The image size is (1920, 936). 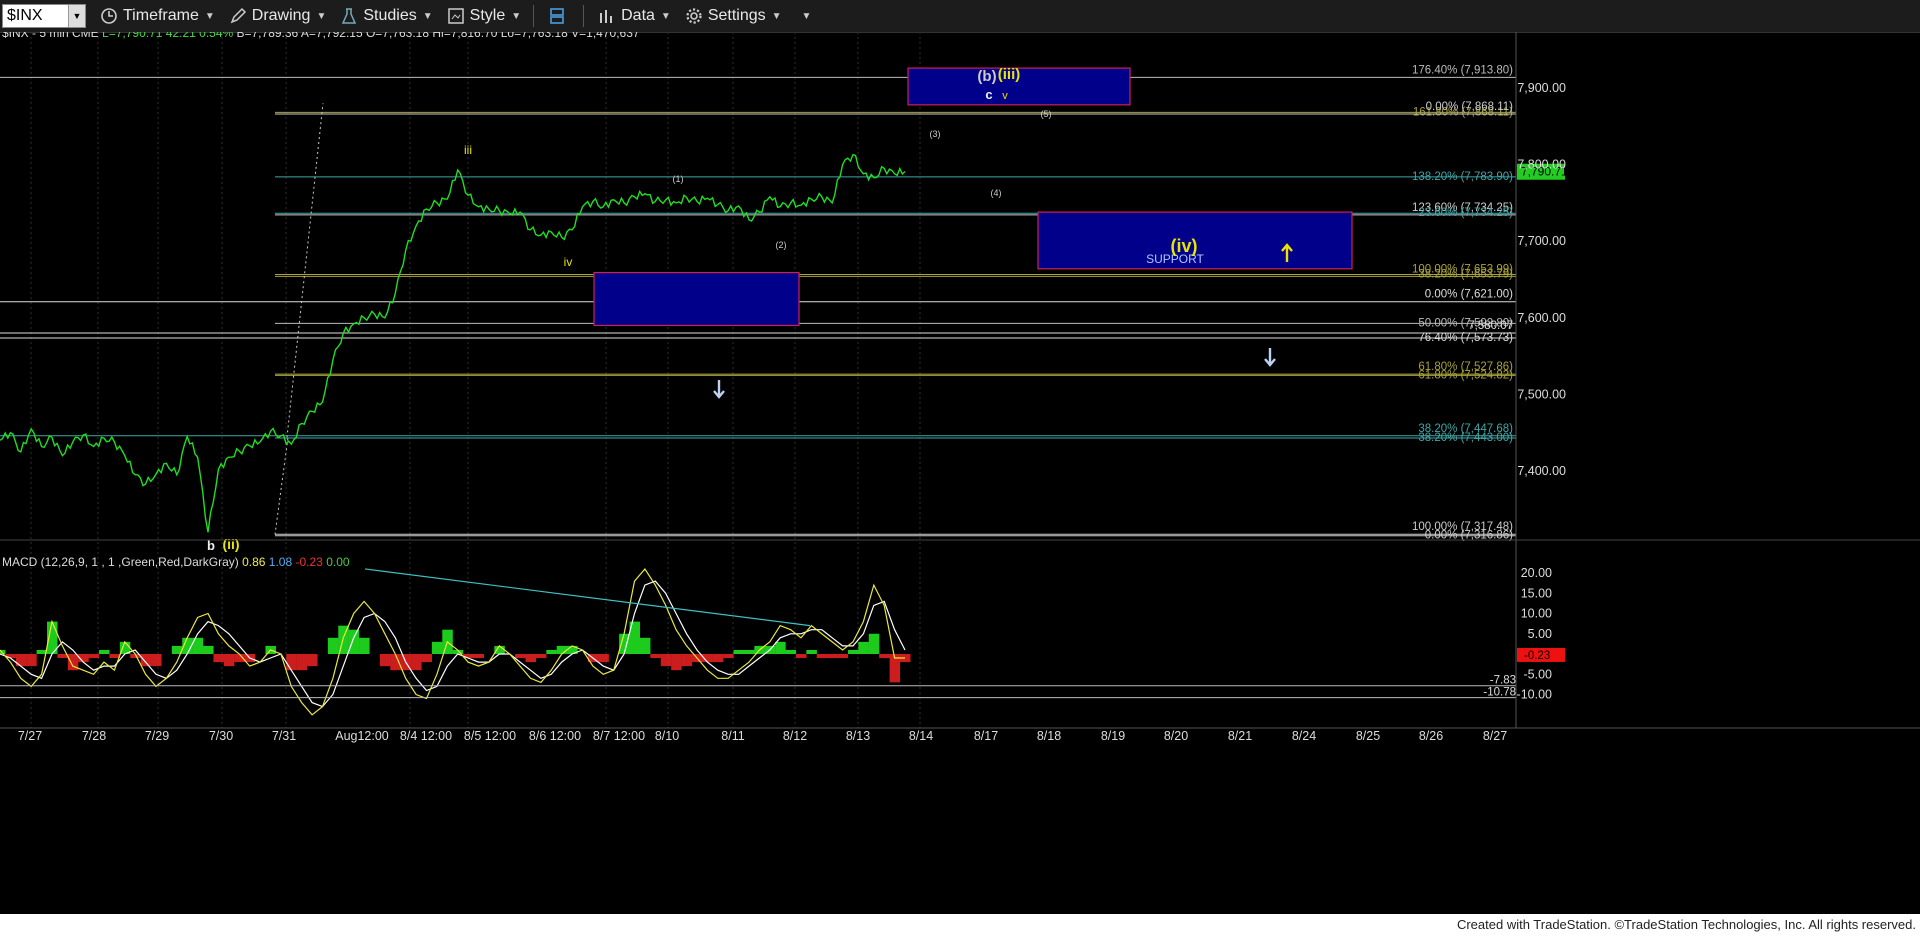 I want to click on wave-label: (b), so click(x=986, y=76).